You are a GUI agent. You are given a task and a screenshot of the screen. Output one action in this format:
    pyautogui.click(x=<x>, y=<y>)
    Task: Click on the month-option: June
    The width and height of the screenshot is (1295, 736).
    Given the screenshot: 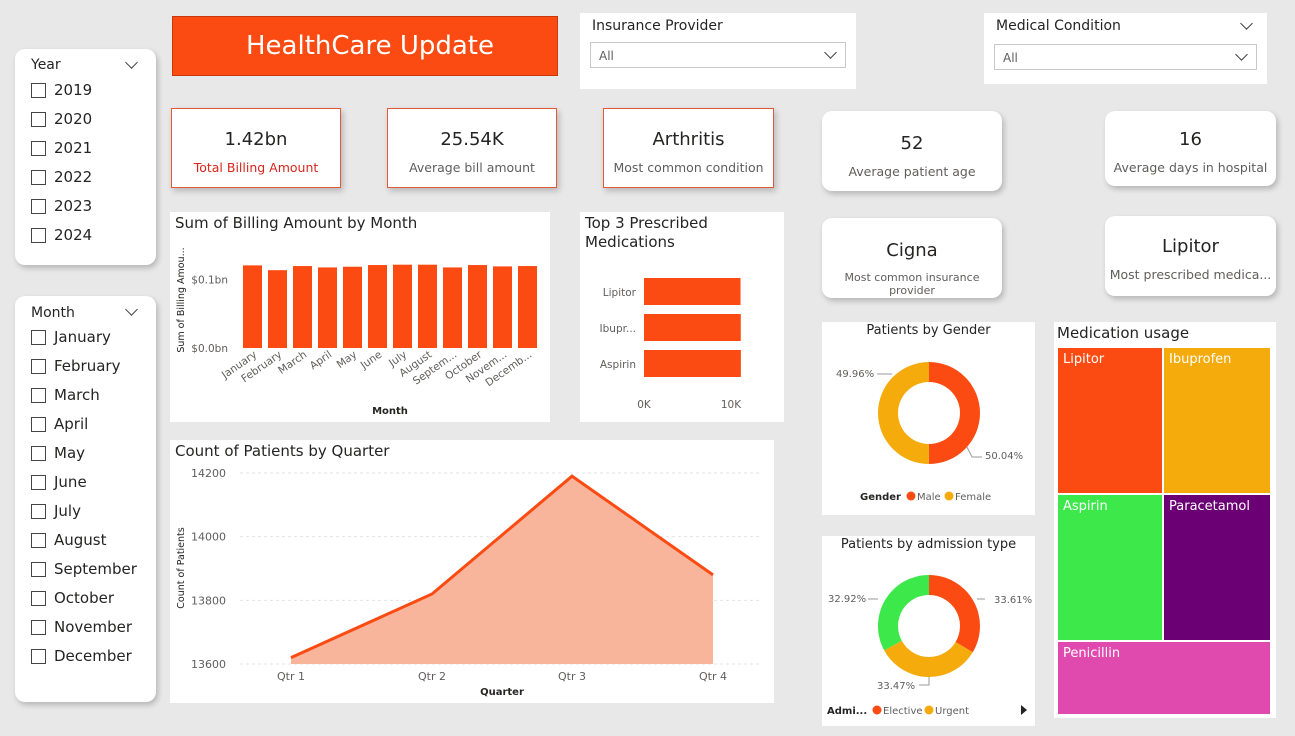 What is the action you would take?
    pyautogui.click(x=59, y=482)
    